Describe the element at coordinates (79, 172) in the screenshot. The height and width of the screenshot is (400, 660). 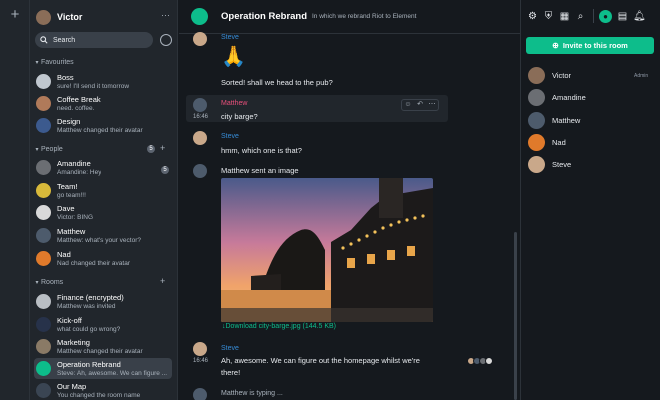
I see `room-preview: Amandine: Hey` at that location.